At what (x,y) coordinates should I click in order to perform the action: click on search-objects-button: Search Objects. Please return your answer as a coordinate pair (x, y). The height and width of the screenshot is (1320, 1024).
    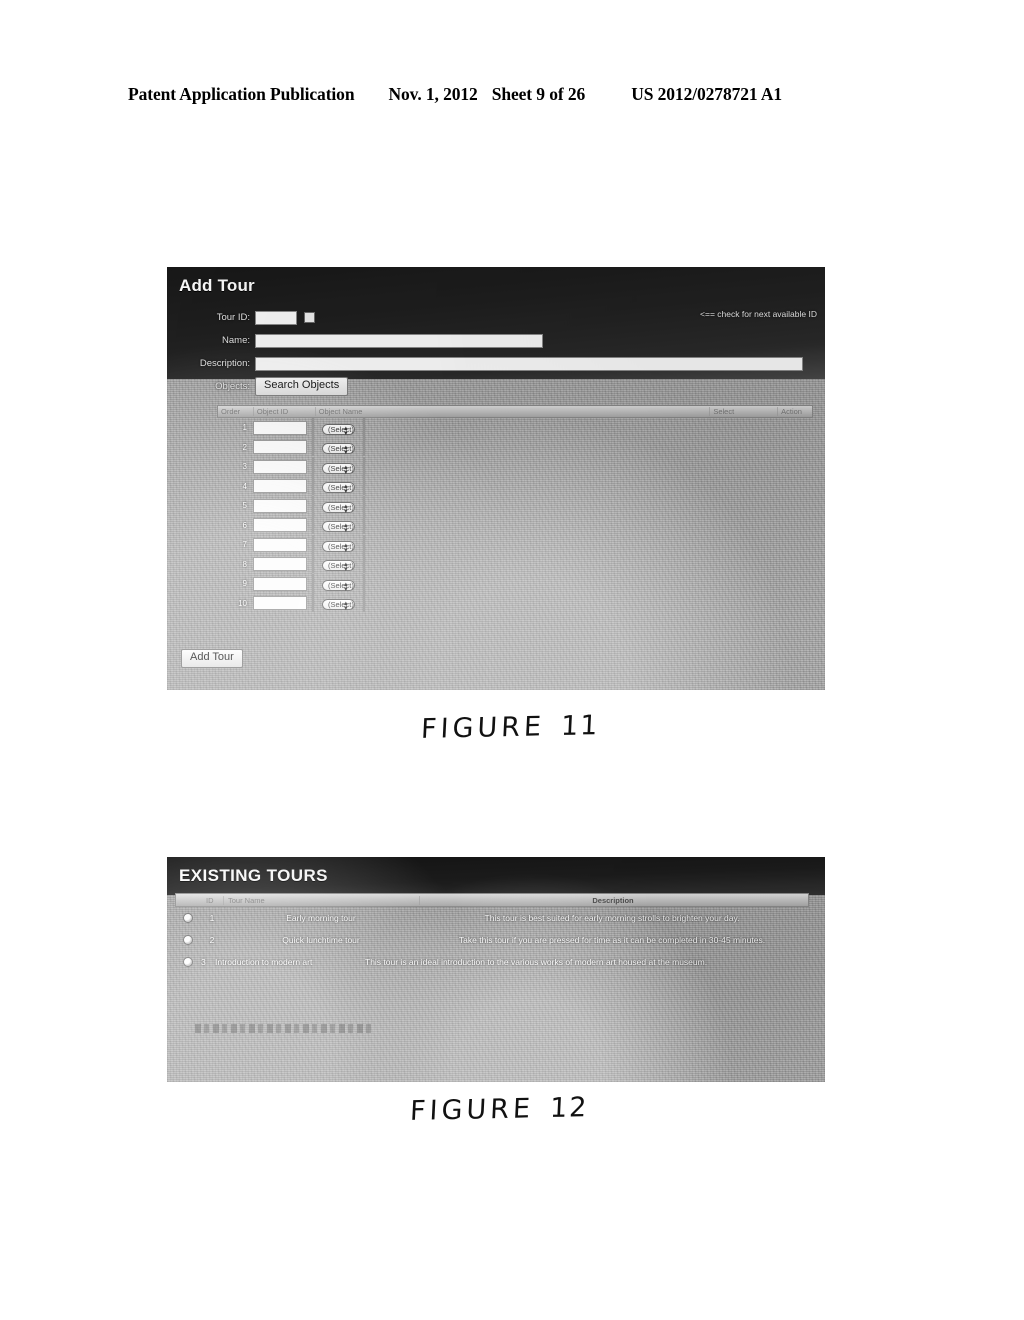
    Looking at the image, I should click on (302, 386).